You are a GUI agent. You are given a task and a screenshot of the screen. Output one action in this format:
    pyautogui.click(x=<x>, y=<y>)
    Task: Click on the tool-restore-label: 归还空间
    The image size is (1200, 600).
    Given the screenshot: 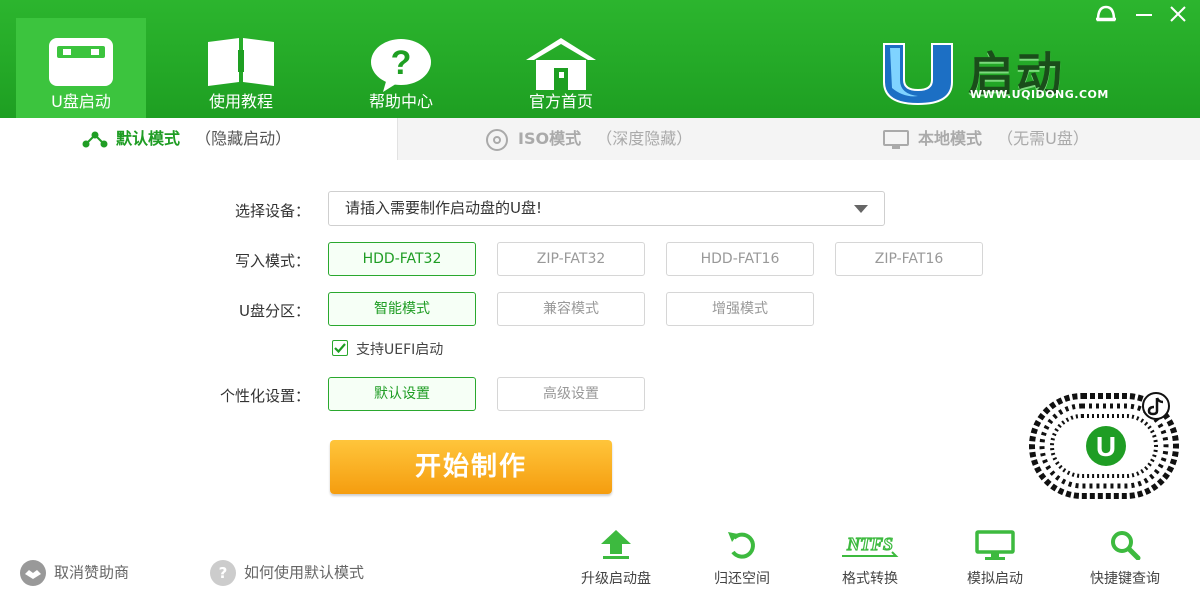 What is the action you would take?
    pyautogui.click(x=742, y=579)
    